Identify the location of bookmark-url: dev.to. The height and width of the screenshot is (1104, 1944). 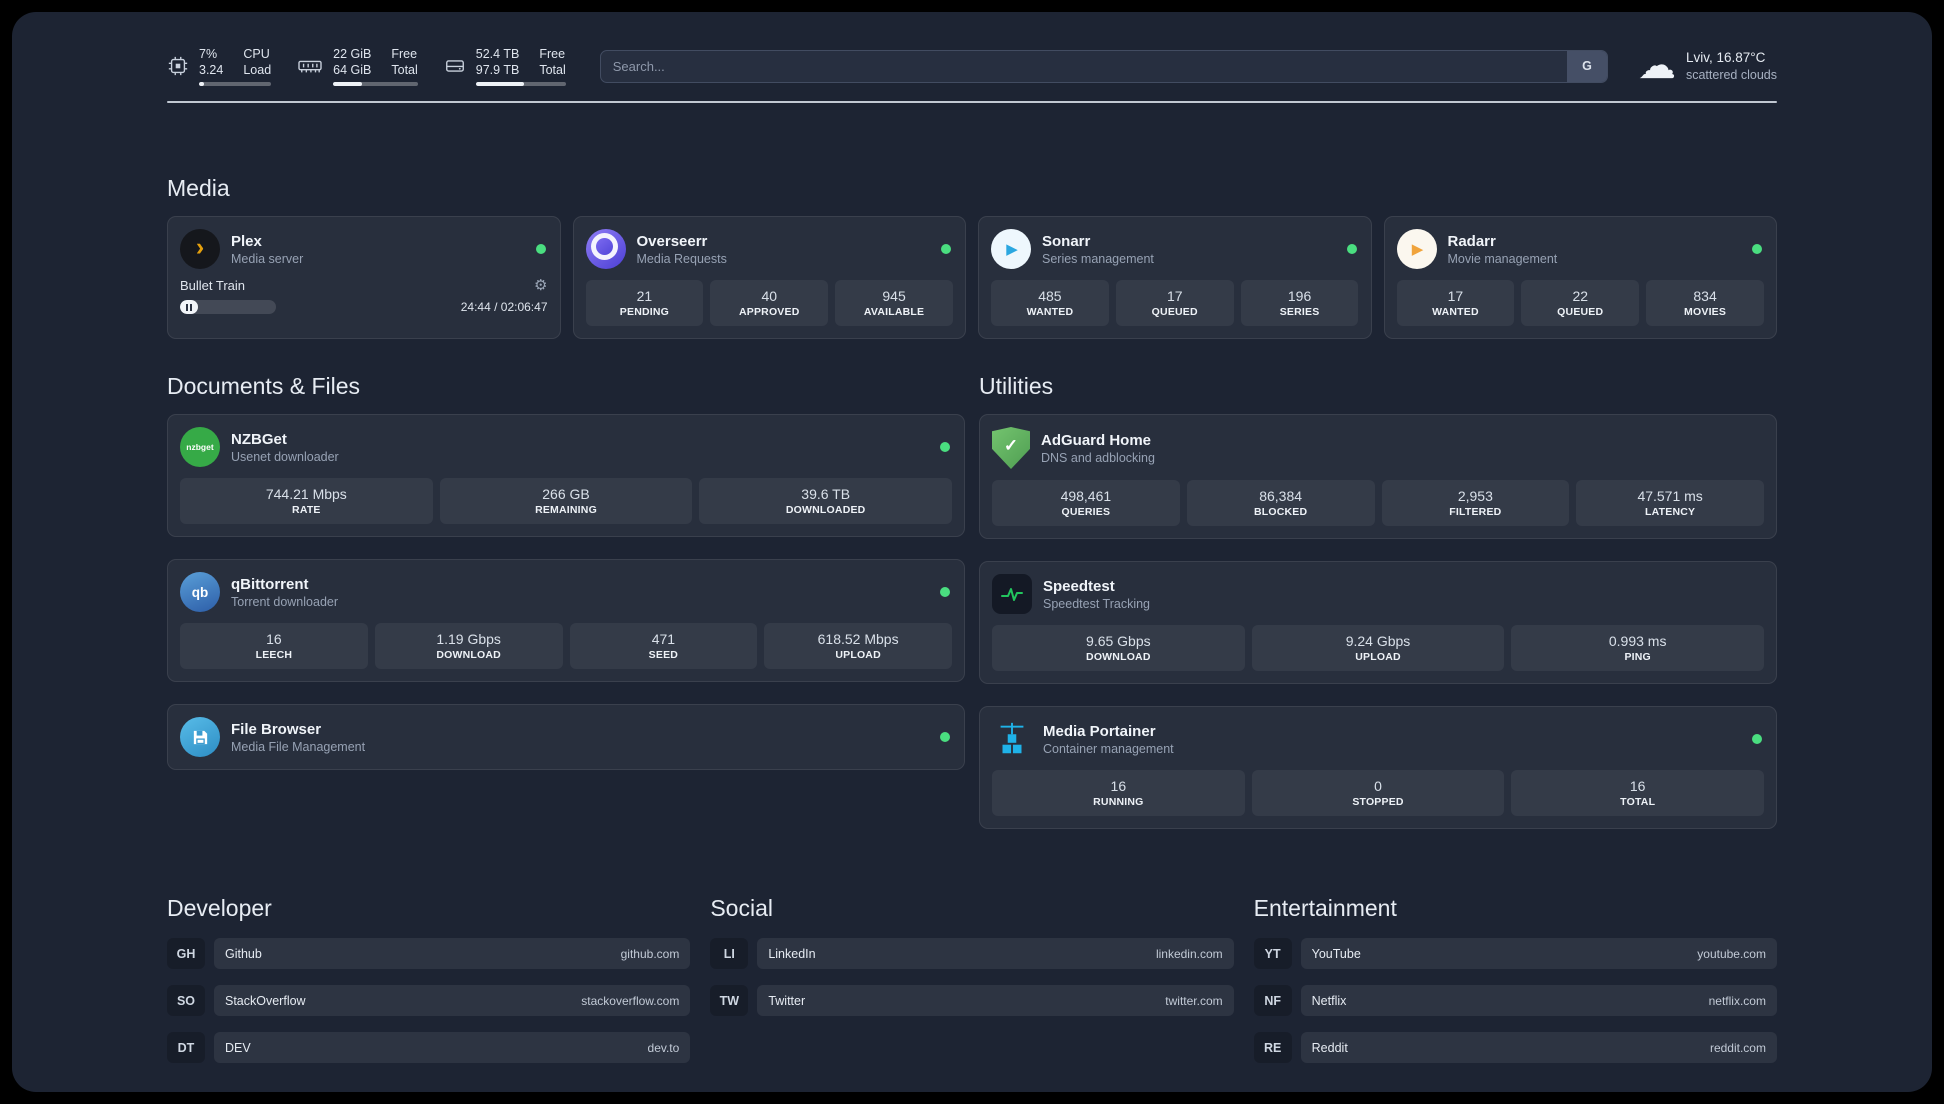
(663, 1047).